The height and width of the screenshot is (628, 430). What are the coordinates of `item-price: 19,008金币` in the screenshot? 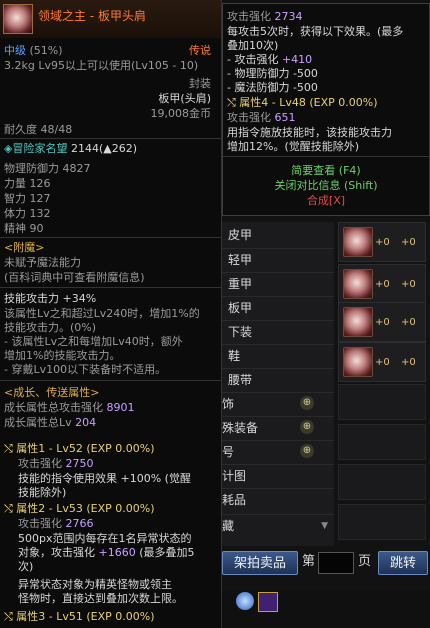 It's located at (181, 113).